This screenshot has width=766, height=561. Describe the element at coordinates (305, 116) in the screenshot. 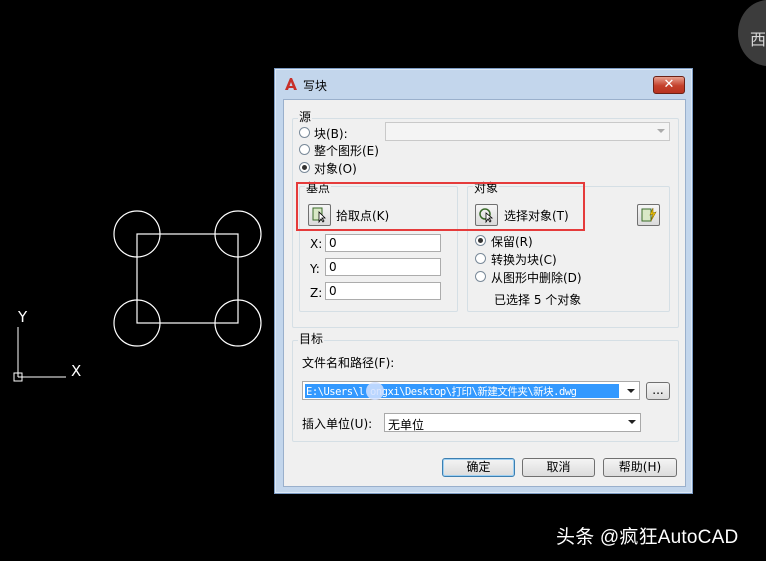

I see `source-group-title: 源` at that location.